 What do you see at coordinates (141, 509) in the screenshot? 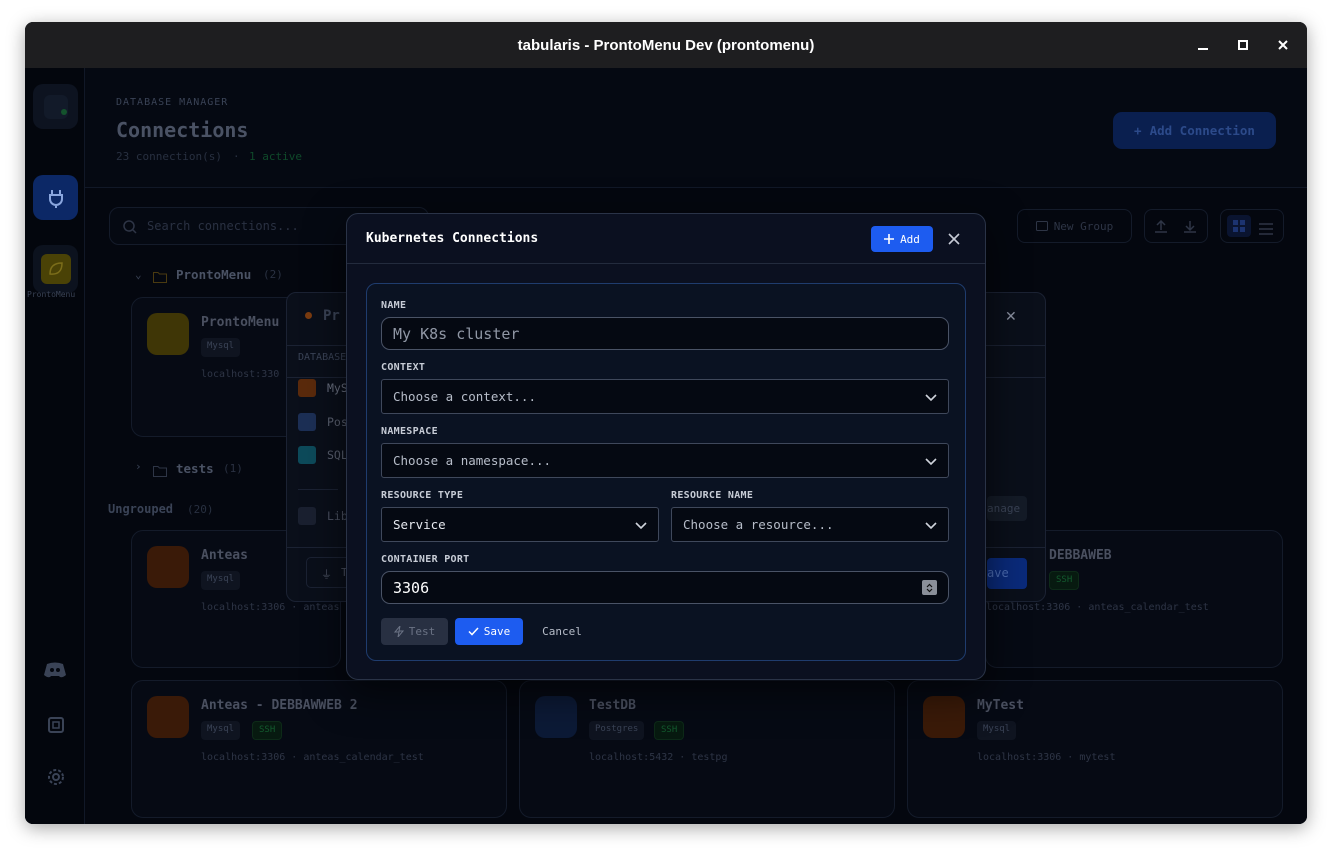
I see `ungrouped-label: Ungrouped` at bounding box center [141, 509].